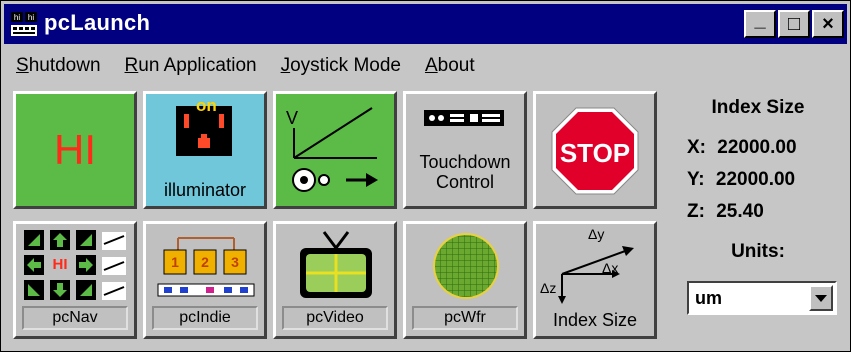  Describe the element at coordinates (465, 162) in the screenshot. I see `touchdown-label-line1: Touchdown` at that location.